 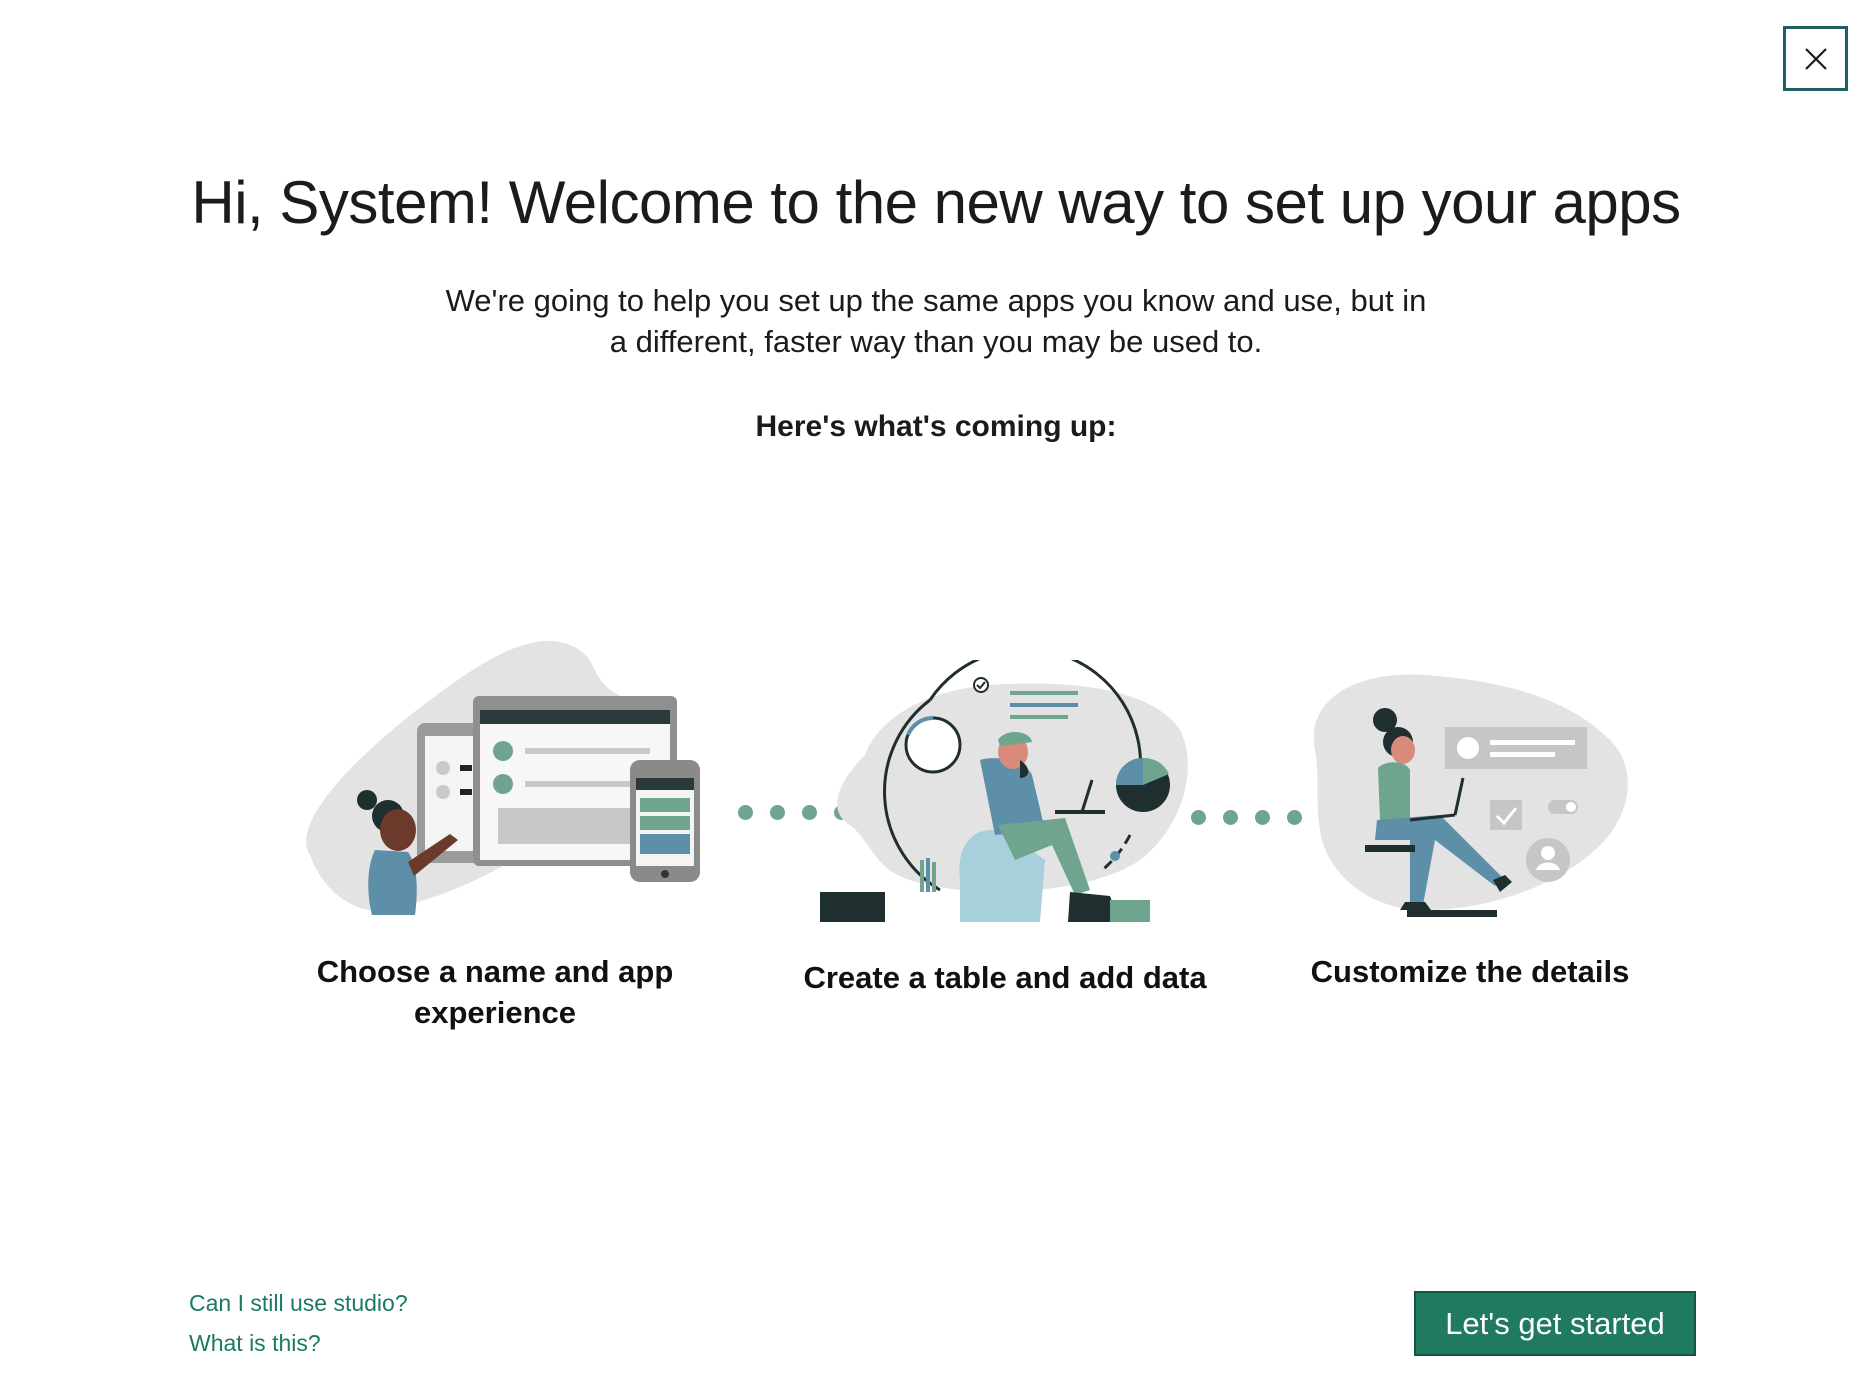 I want to click on step-1-label-line-2: experience, so click(x=495, y=1012).